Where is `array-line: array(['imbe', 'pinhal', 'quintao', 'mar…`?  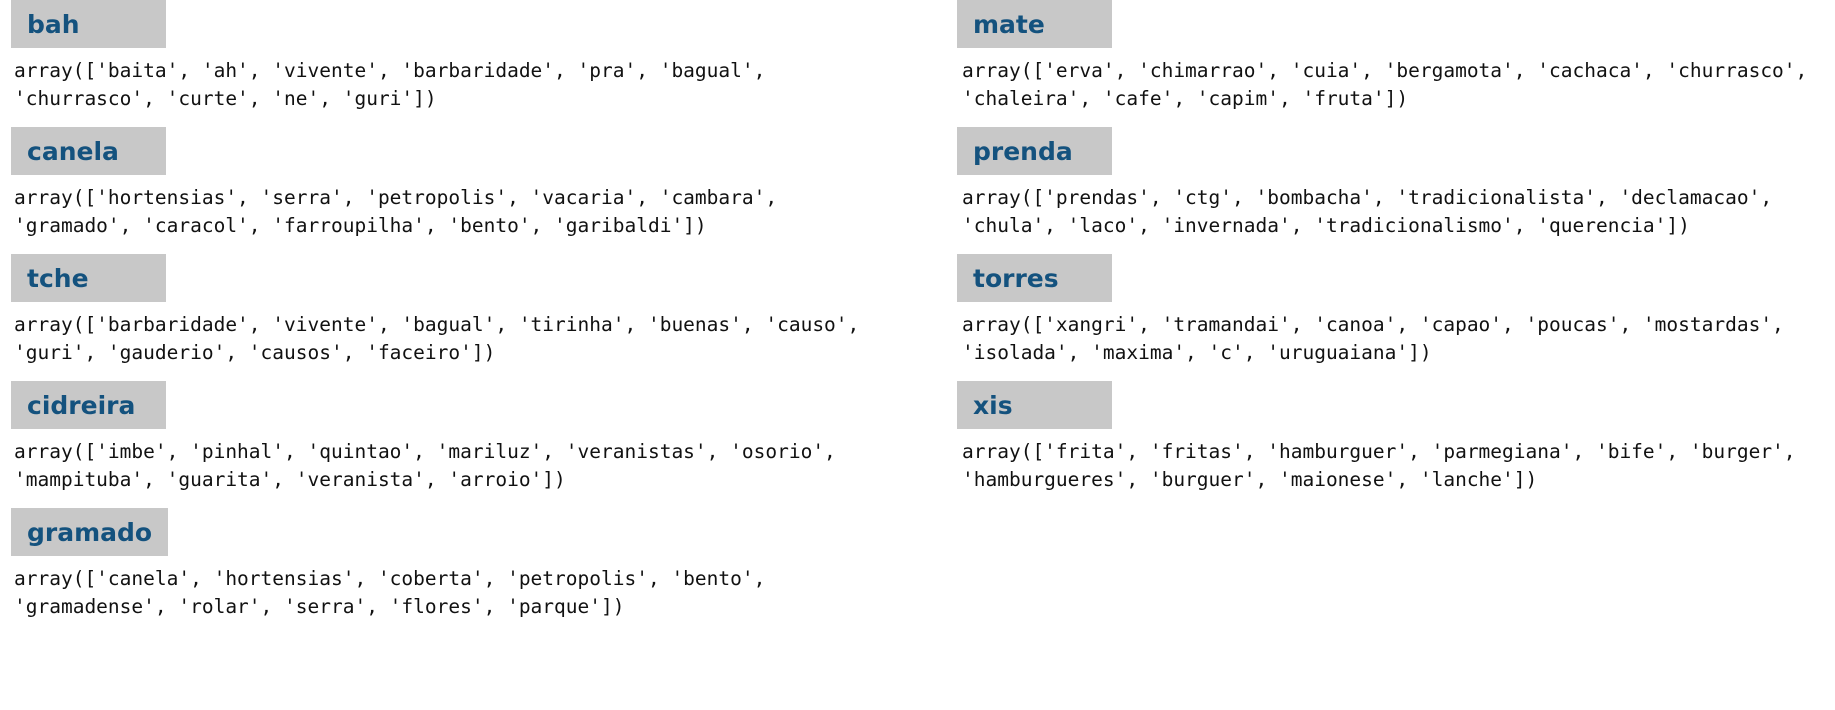
array-line: array(['imbe', 'pinhal', 'quintao', 'mar… is located at coordinates (425, 451).